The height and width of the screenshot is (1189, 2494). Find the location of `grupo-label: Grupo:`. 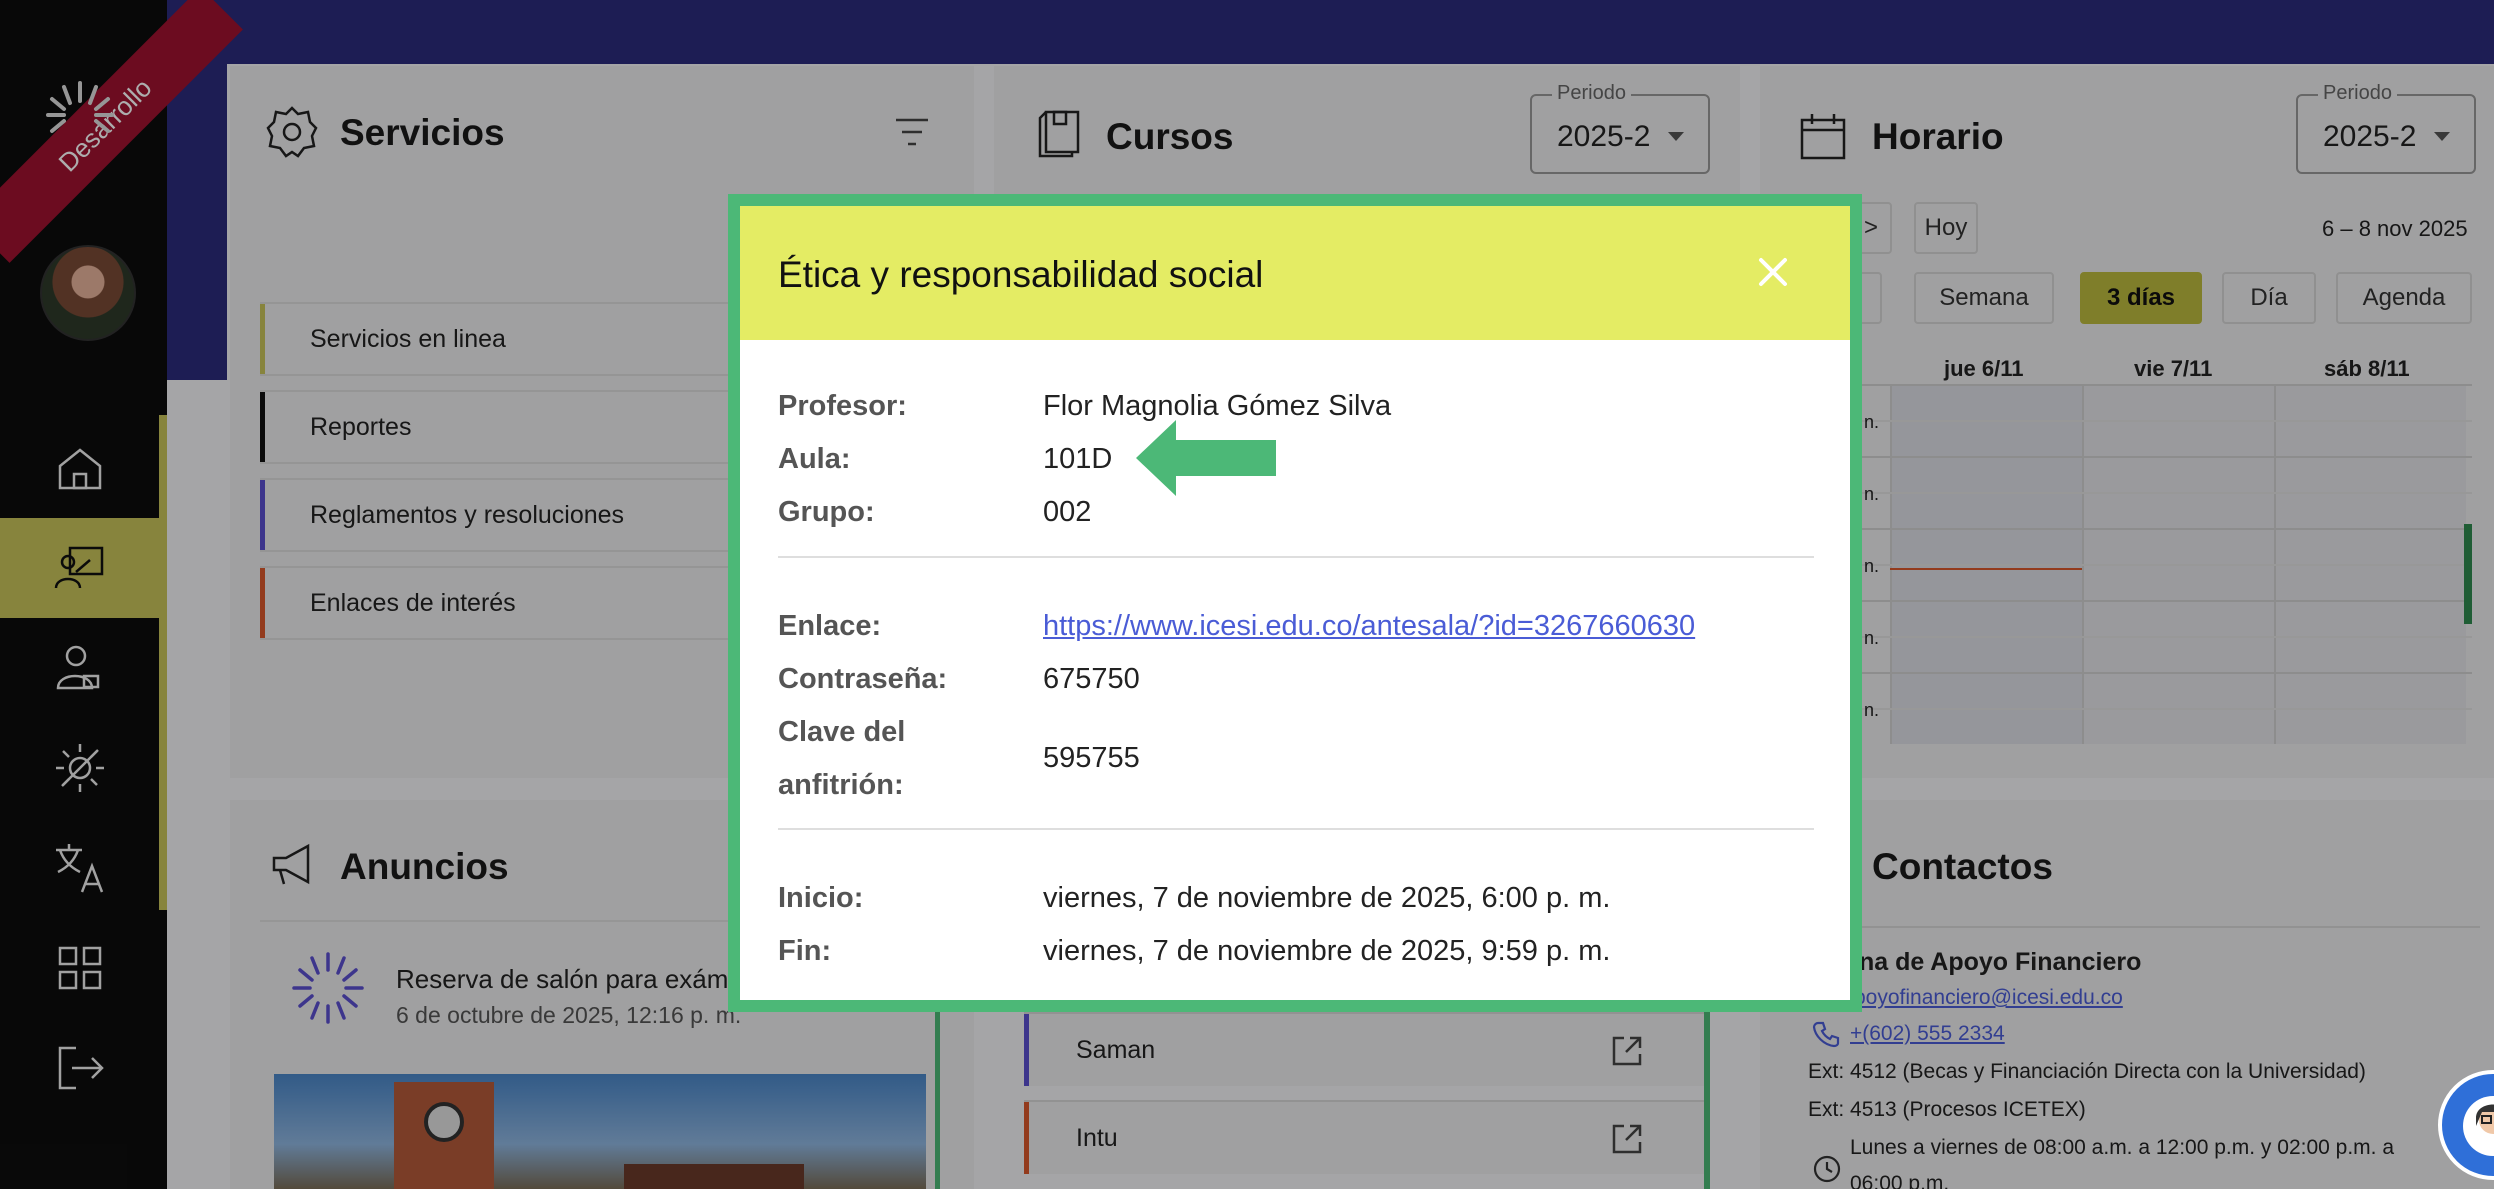

grupo-label: Grupo: is located at coordinates (826, 512).